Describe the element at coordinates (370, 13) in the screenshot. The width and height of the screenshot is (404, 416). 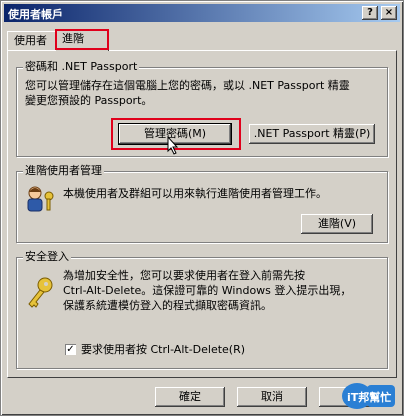
I see `help-button: ?` at that location.